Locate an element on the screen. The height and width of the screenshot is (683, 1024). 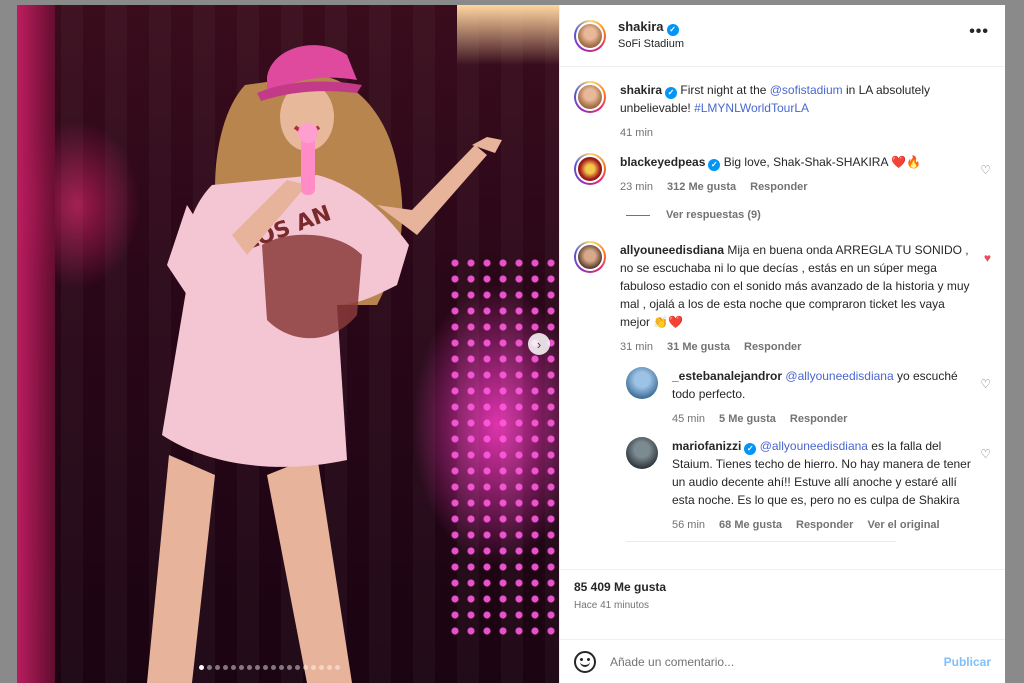
comment-input is located at coordinates (777, 661).